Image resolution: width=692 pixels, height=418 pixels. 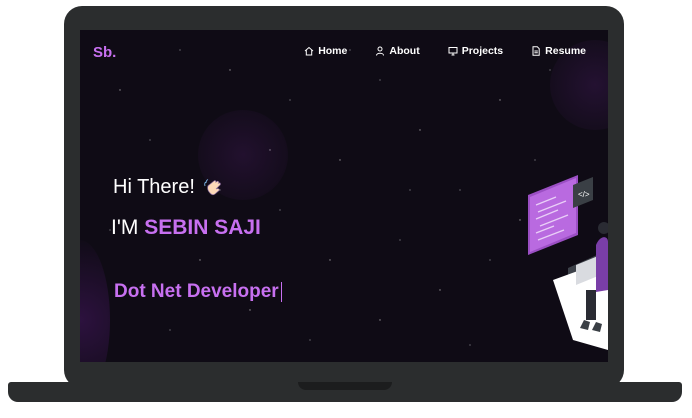 I want to click on nav-about-label: About, so click(x=404, y=51).